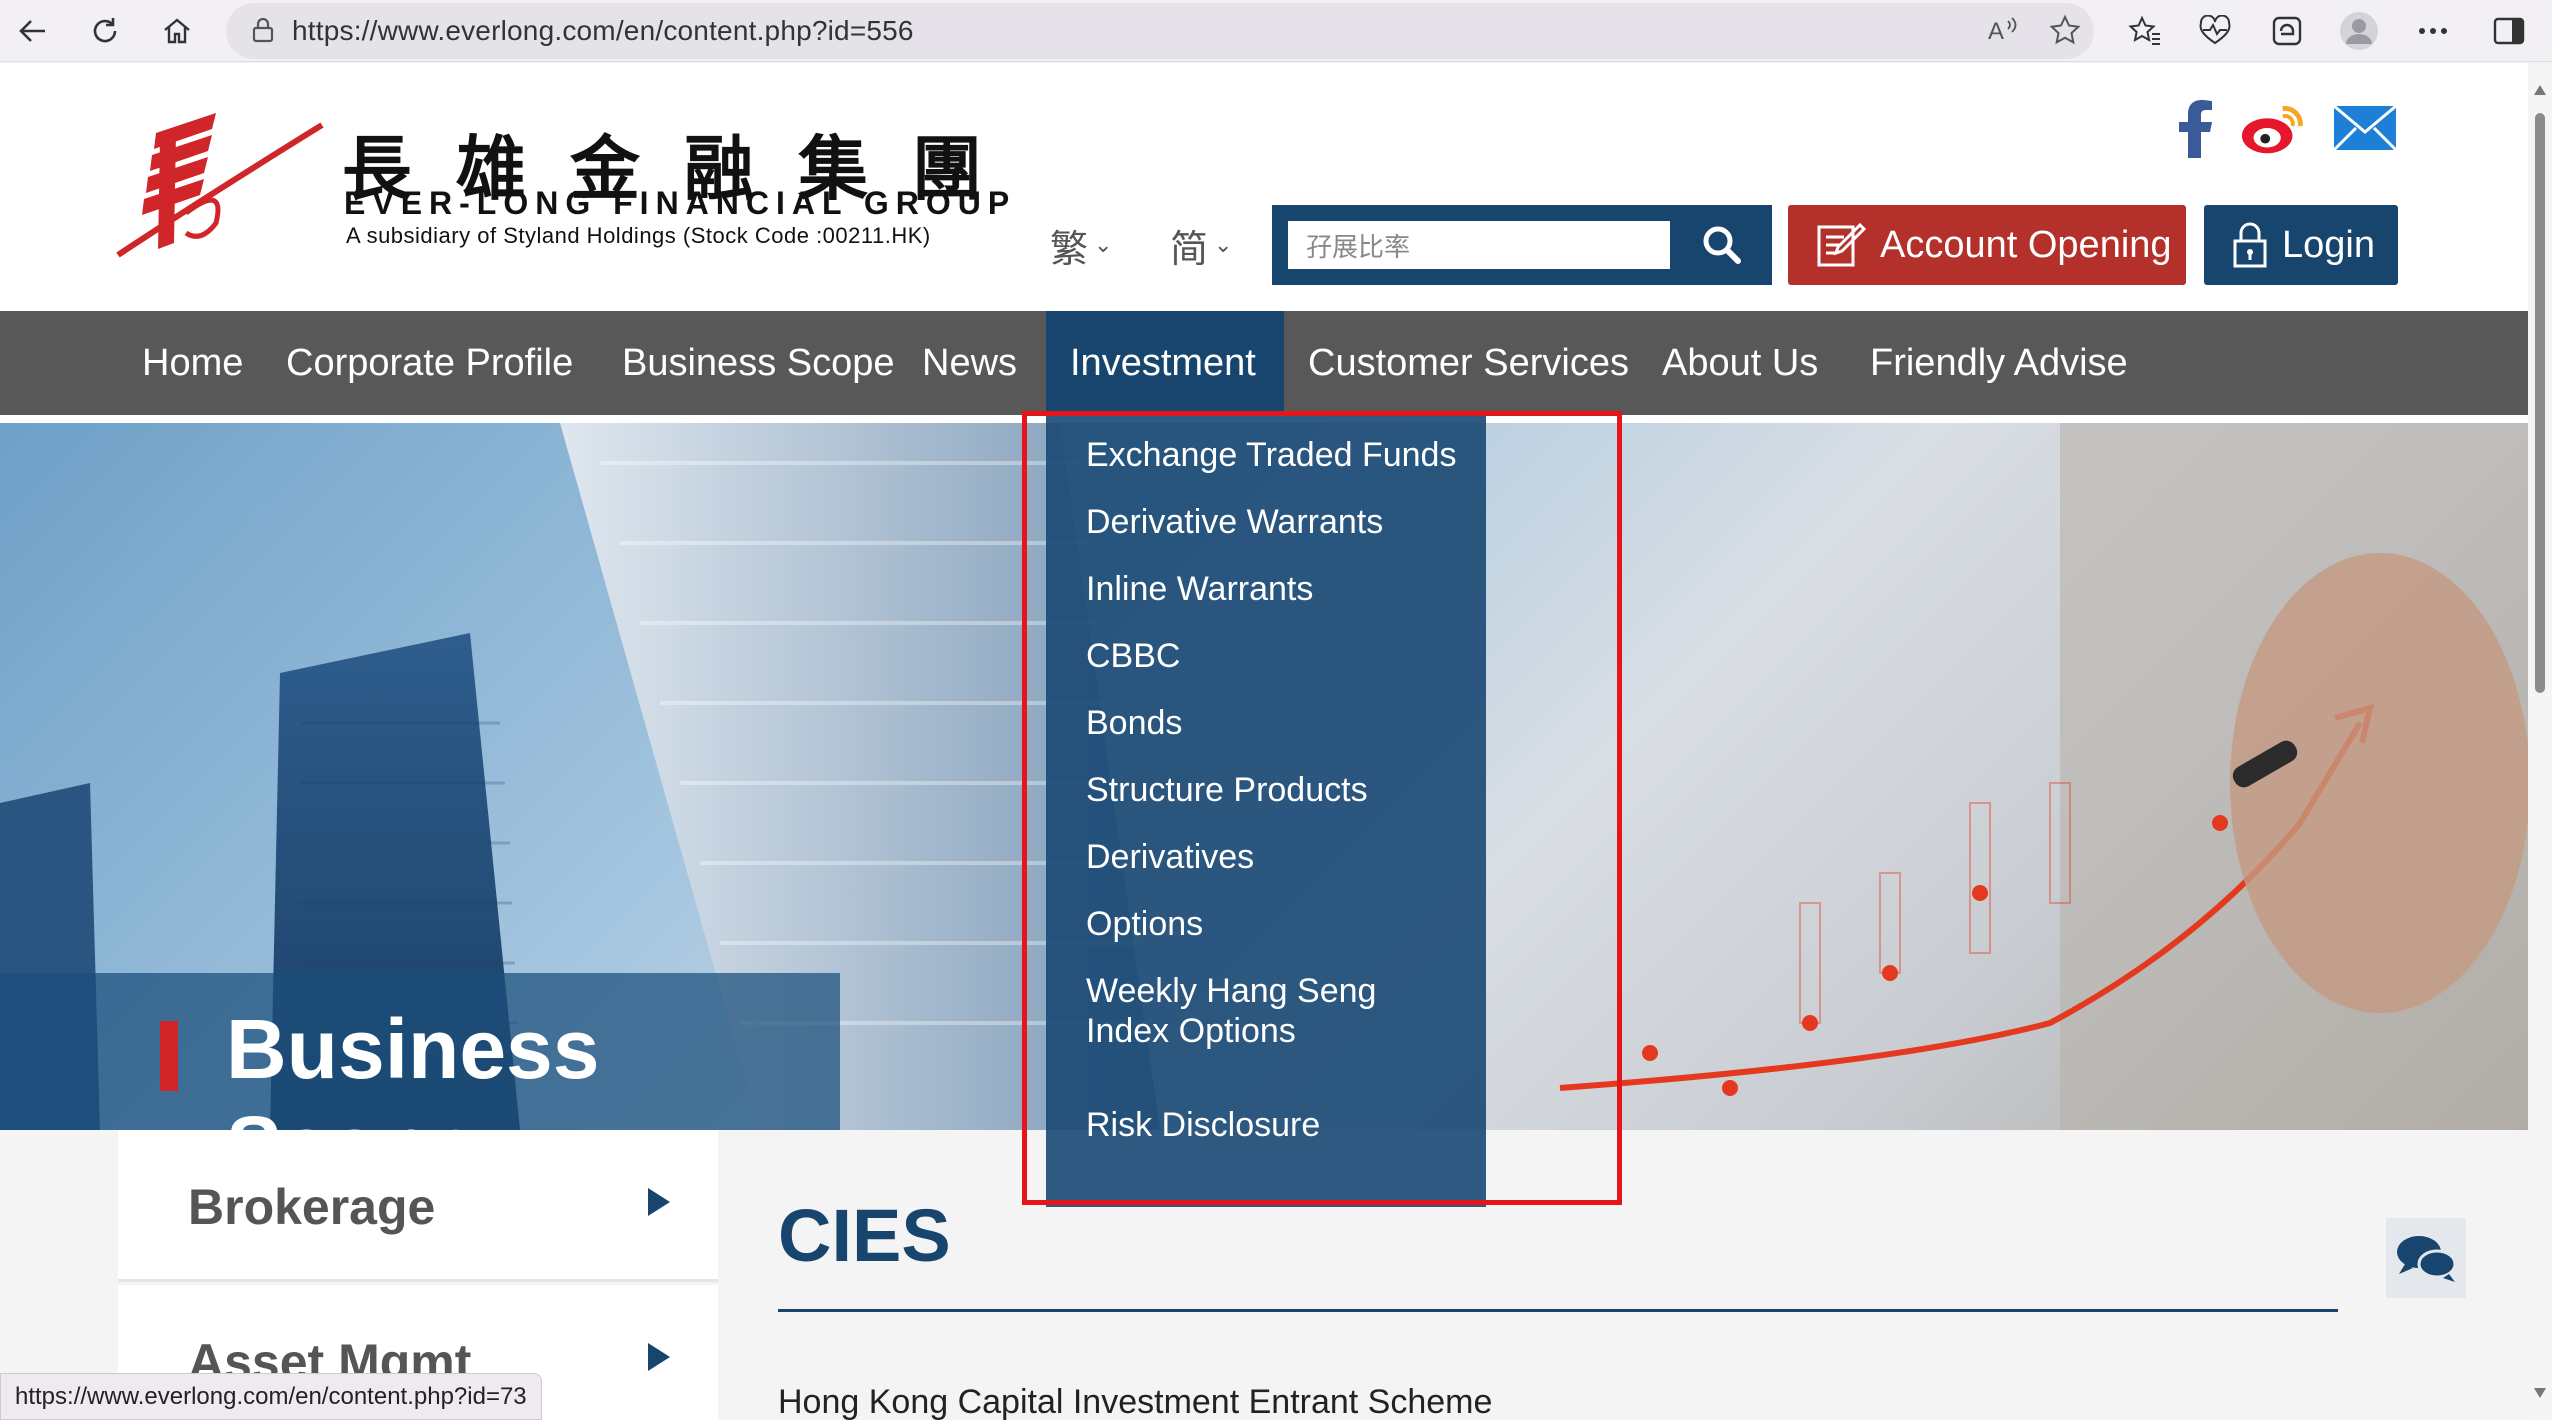 The image size is (2552, 1420). What do you see at coordinates (2433, 31) in the screenshot?
I see `more-options-icon` at bounding box center [2433, 31].